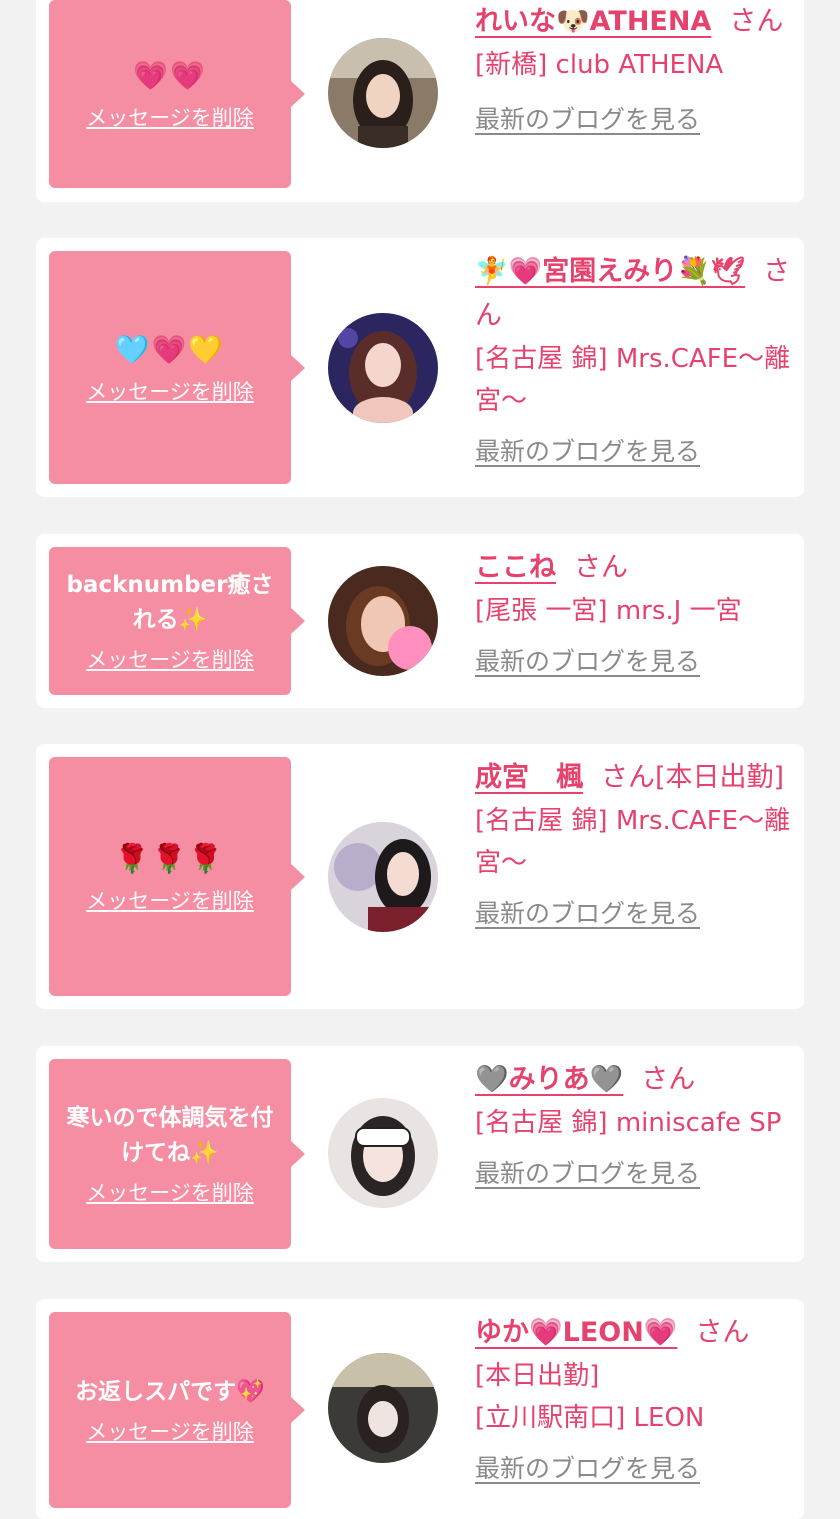 Image resolution: width=840 pixels, height=1519 pixels. What do you see at coordinates (599, 65) in the screenshot?
I see `shop-name: [新橋] club ATHENA` at bounding box center [599, 65].